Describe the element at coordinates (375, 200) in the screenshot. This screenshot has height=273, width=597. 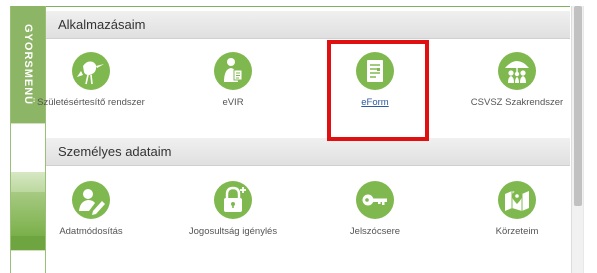
I see `key-icon` at that location.